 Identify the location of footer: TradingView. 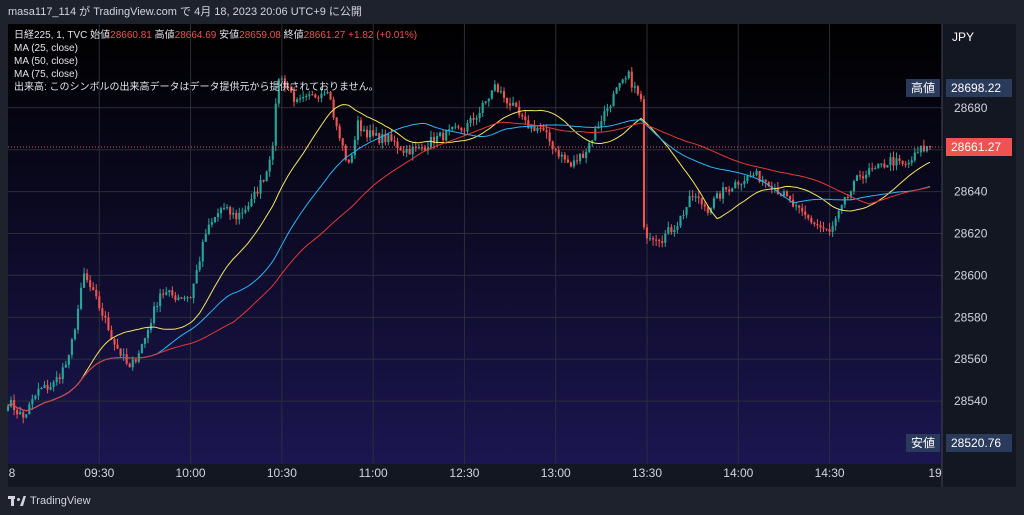
(512, 501).